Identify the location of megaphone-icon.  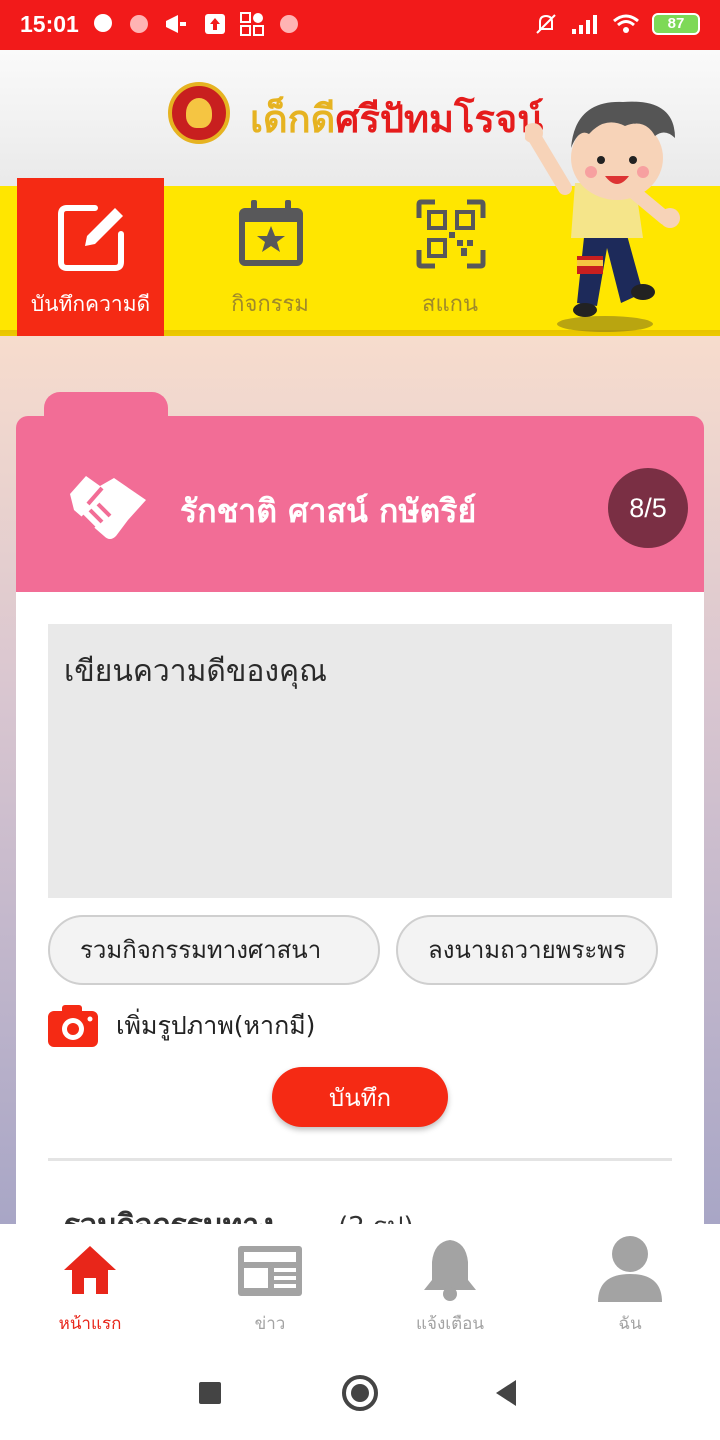
(176, 24).